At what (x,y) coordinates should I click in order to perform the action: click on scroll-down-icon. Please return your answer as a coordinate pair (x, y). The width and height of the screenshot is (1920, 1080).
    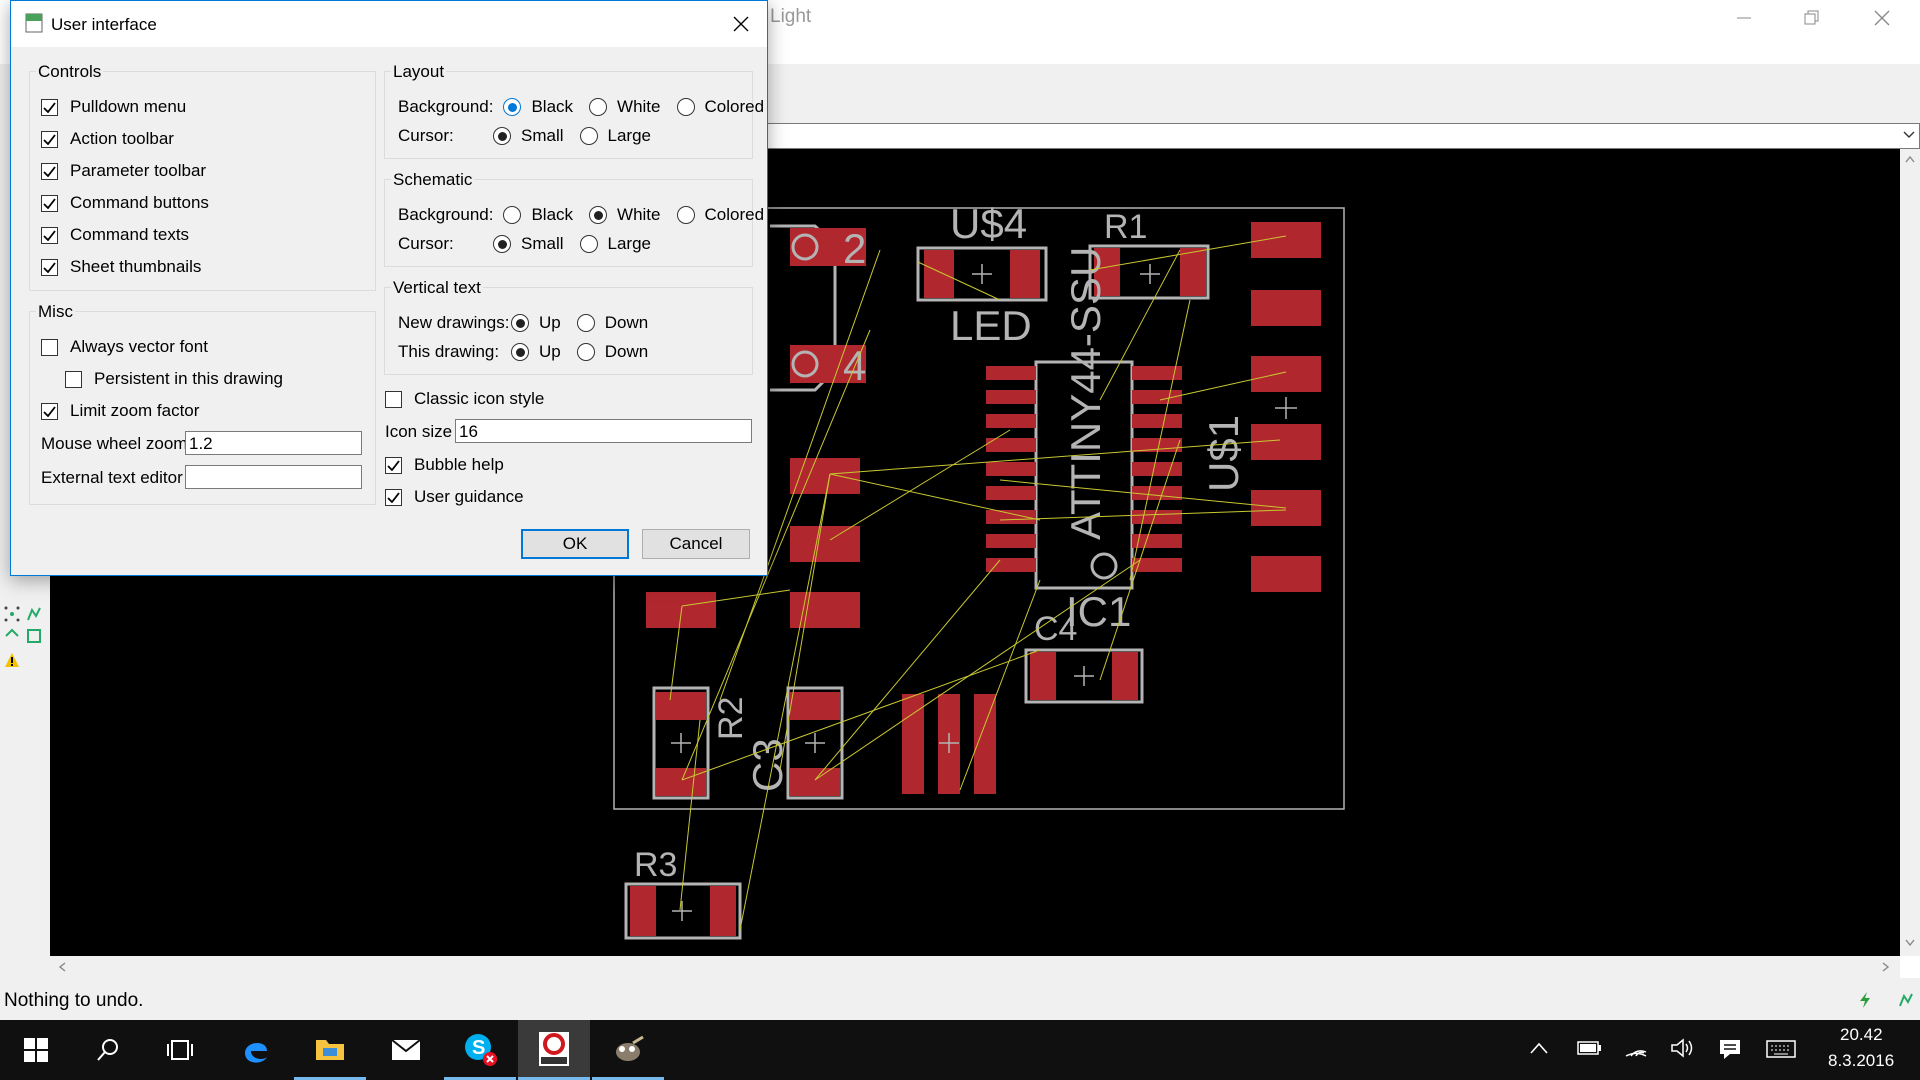
    Looking at the image, I should click on (1910, 943).